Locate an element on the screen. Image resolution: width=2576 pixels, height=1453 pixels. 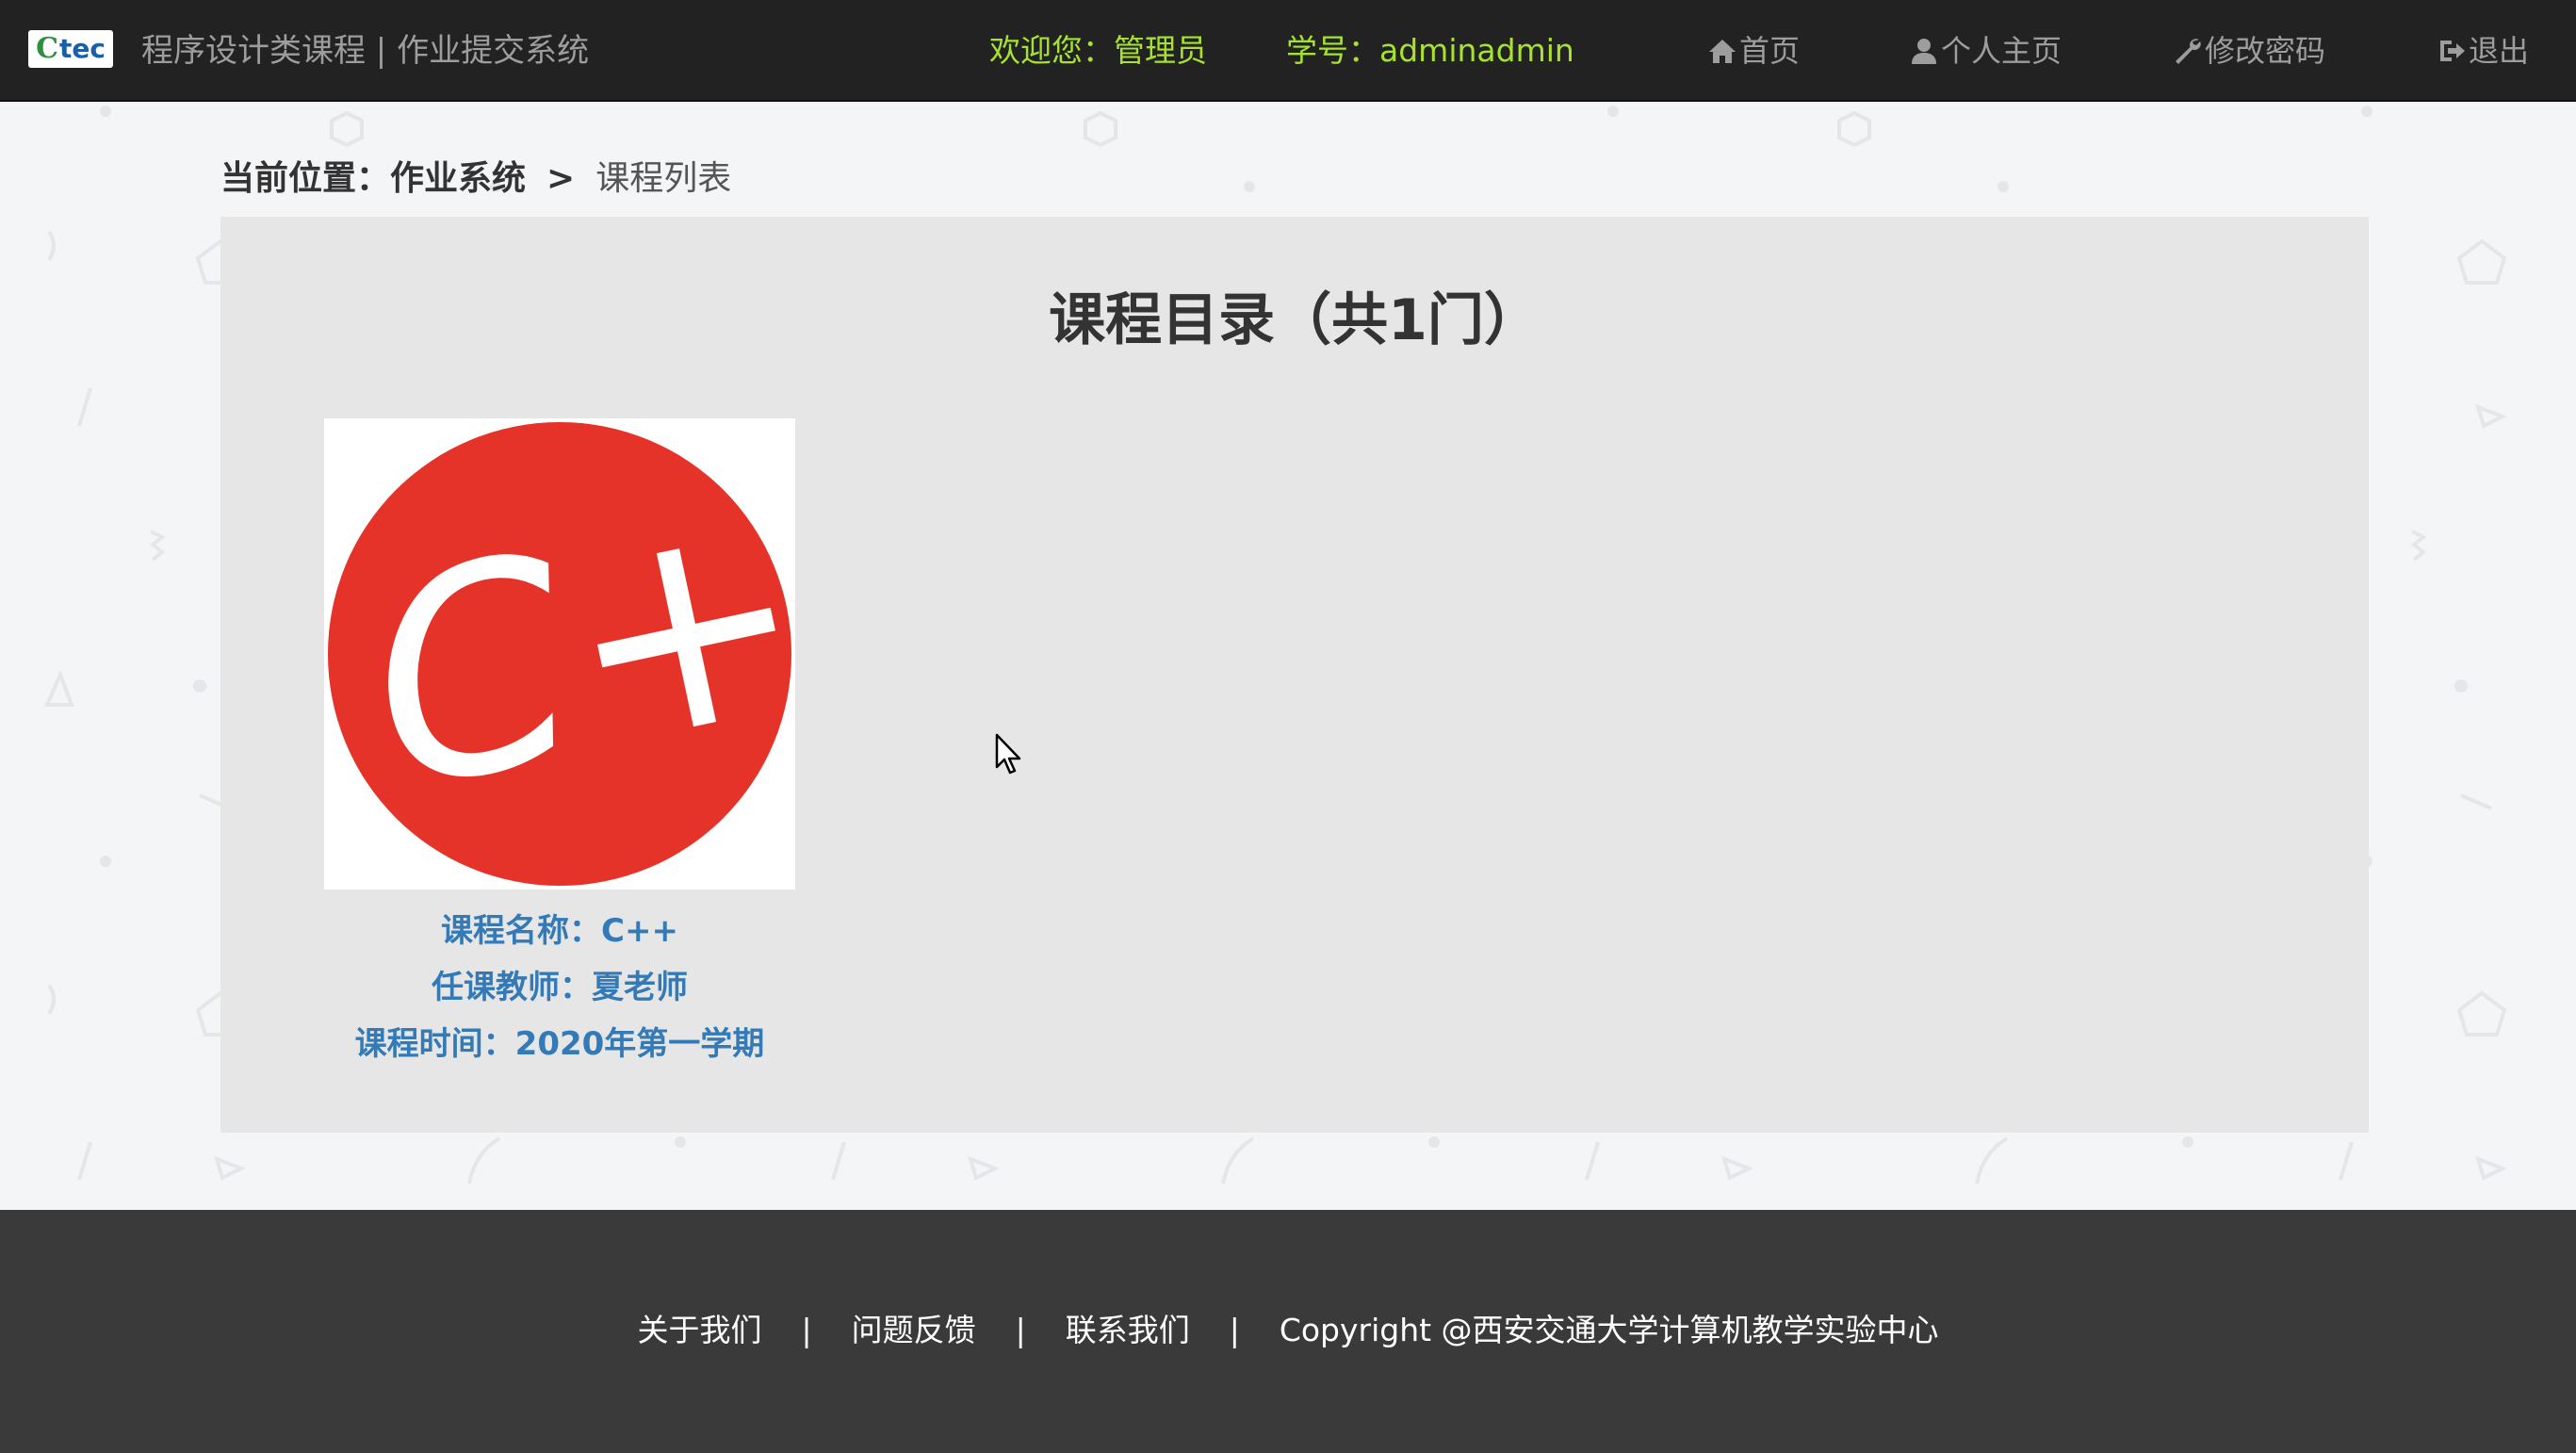
footer-feedback-link: 问题反馈 is located at coordinates (914, 1330).